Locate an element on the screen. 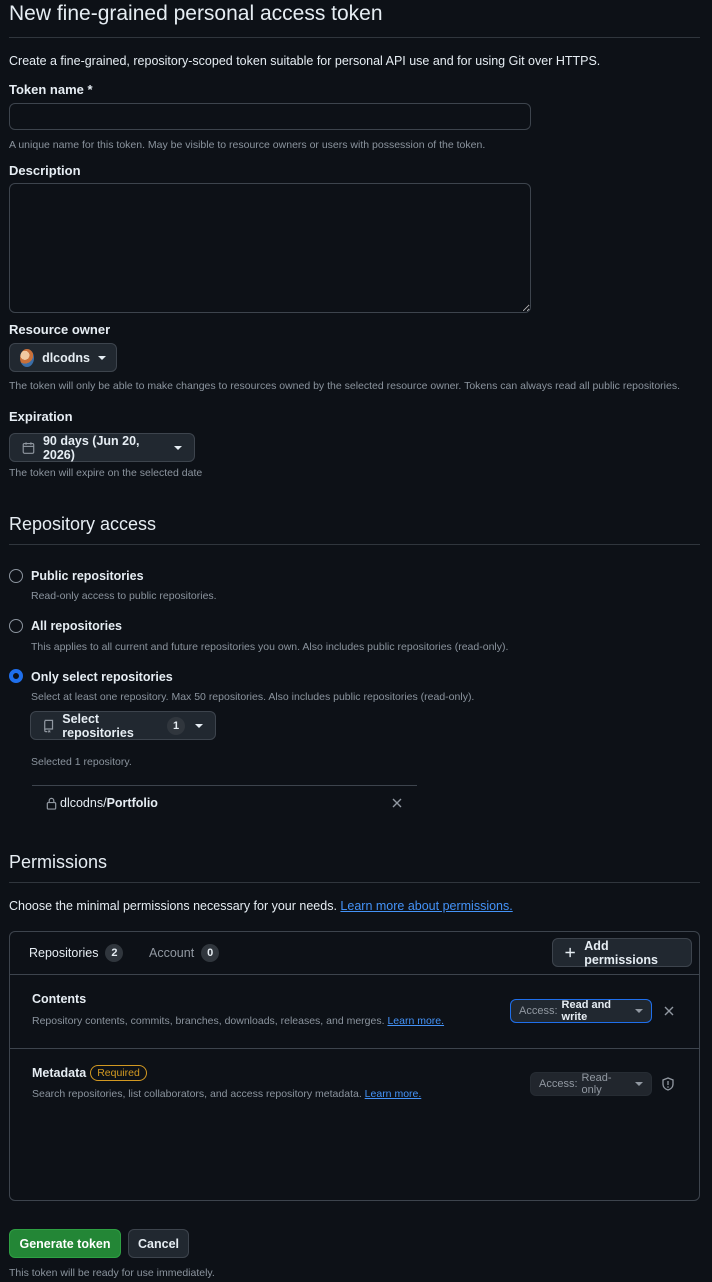  tab-account-count: 0 is located at coordinates (210, 953).